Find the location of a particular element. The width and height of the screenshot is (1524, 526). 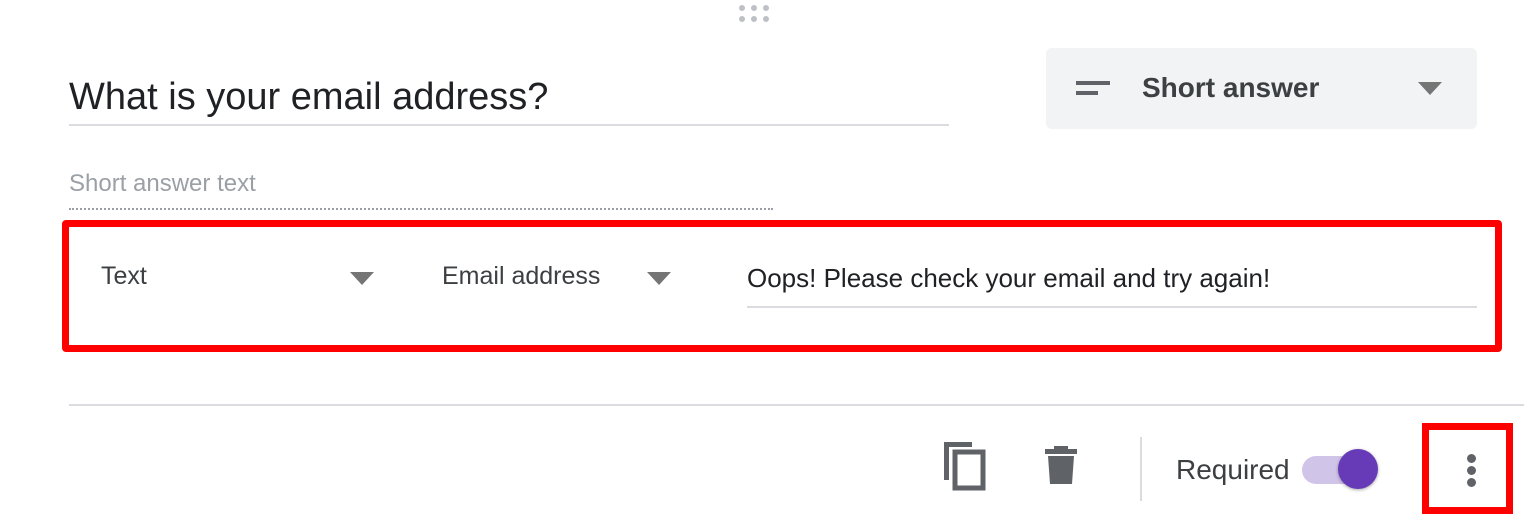

question-title-input: What is your email address? is located at coordinates (509, 99).